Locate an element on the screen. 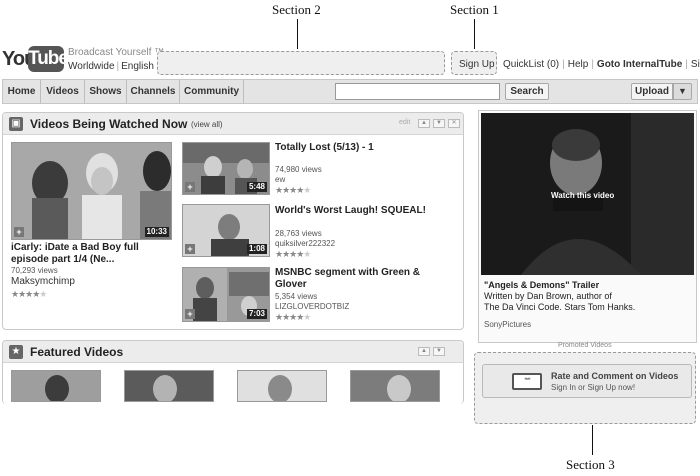 Image resolution: width=700 pixels, height=476 pixels. main-video-thumbnail: + 10:33 is located at coordinates (91, 191).